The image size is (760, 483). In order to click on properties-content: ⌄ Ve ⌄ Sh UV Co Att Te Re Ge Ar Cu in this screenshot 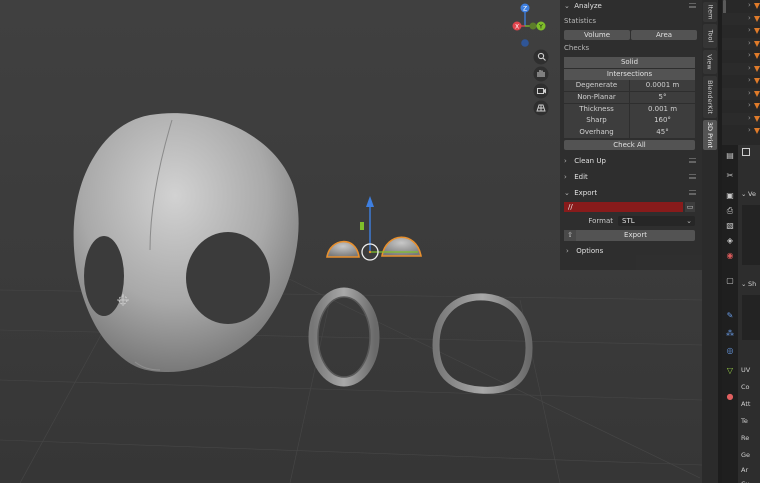, I will do `click(749, 321)`.